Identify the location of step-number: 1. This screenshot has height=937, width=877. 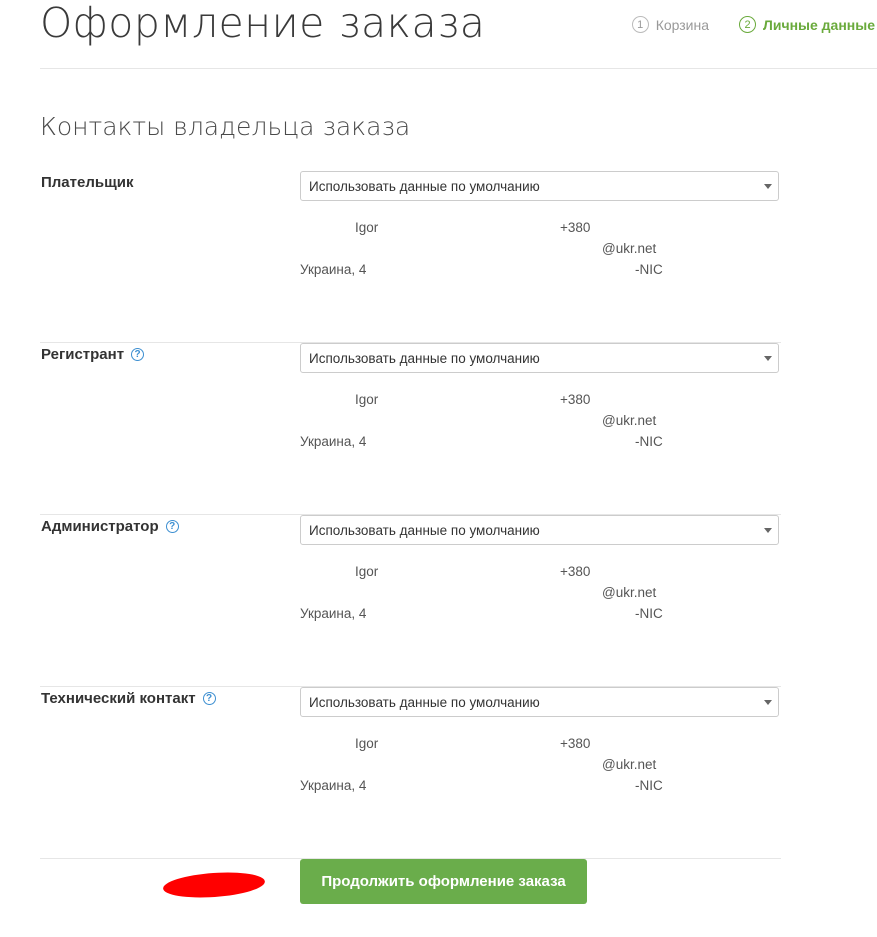
(640, 24).